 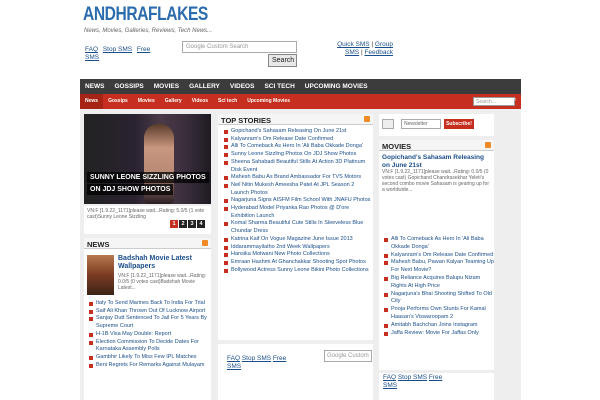 What do you see at coordinates (130, 189) in the screenshot?
I see `slider-caption-line2: ON JDJ SHOW PHOTOS` at bounding box center [130, 189].